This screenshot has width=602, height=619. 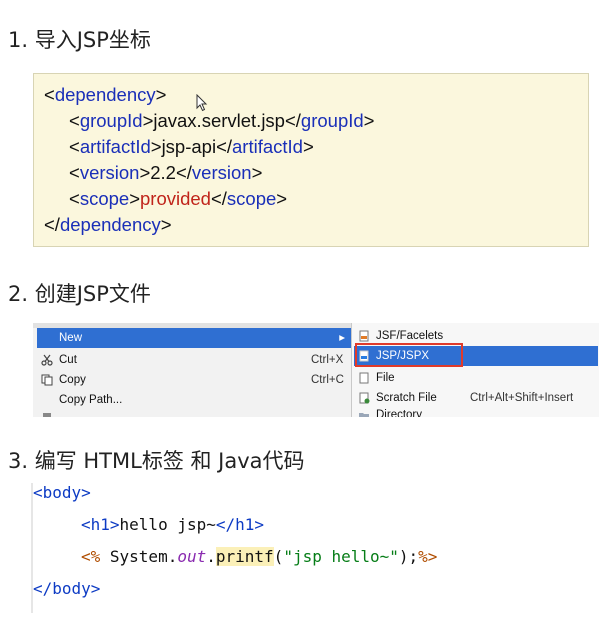 I want to click on jsp-highlight-box, so click(x=409, y=355).